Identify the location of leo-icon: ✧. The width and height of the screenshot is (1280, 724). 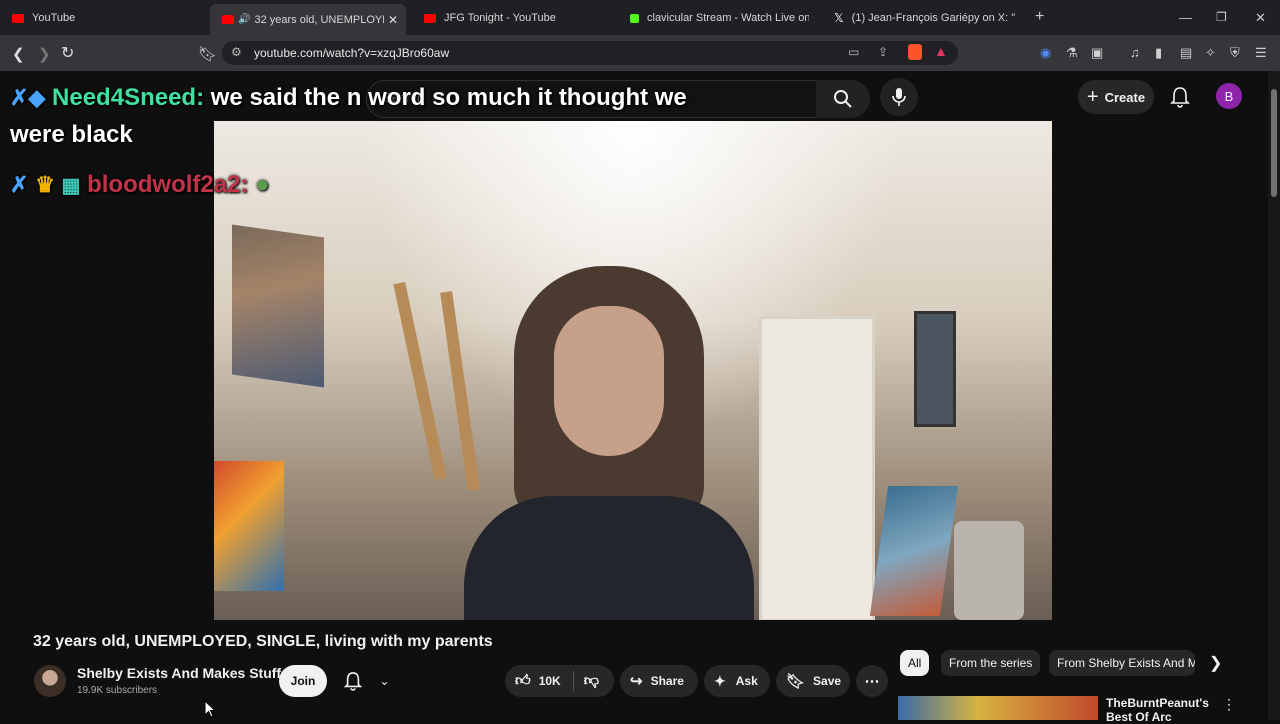
(1210, 53).